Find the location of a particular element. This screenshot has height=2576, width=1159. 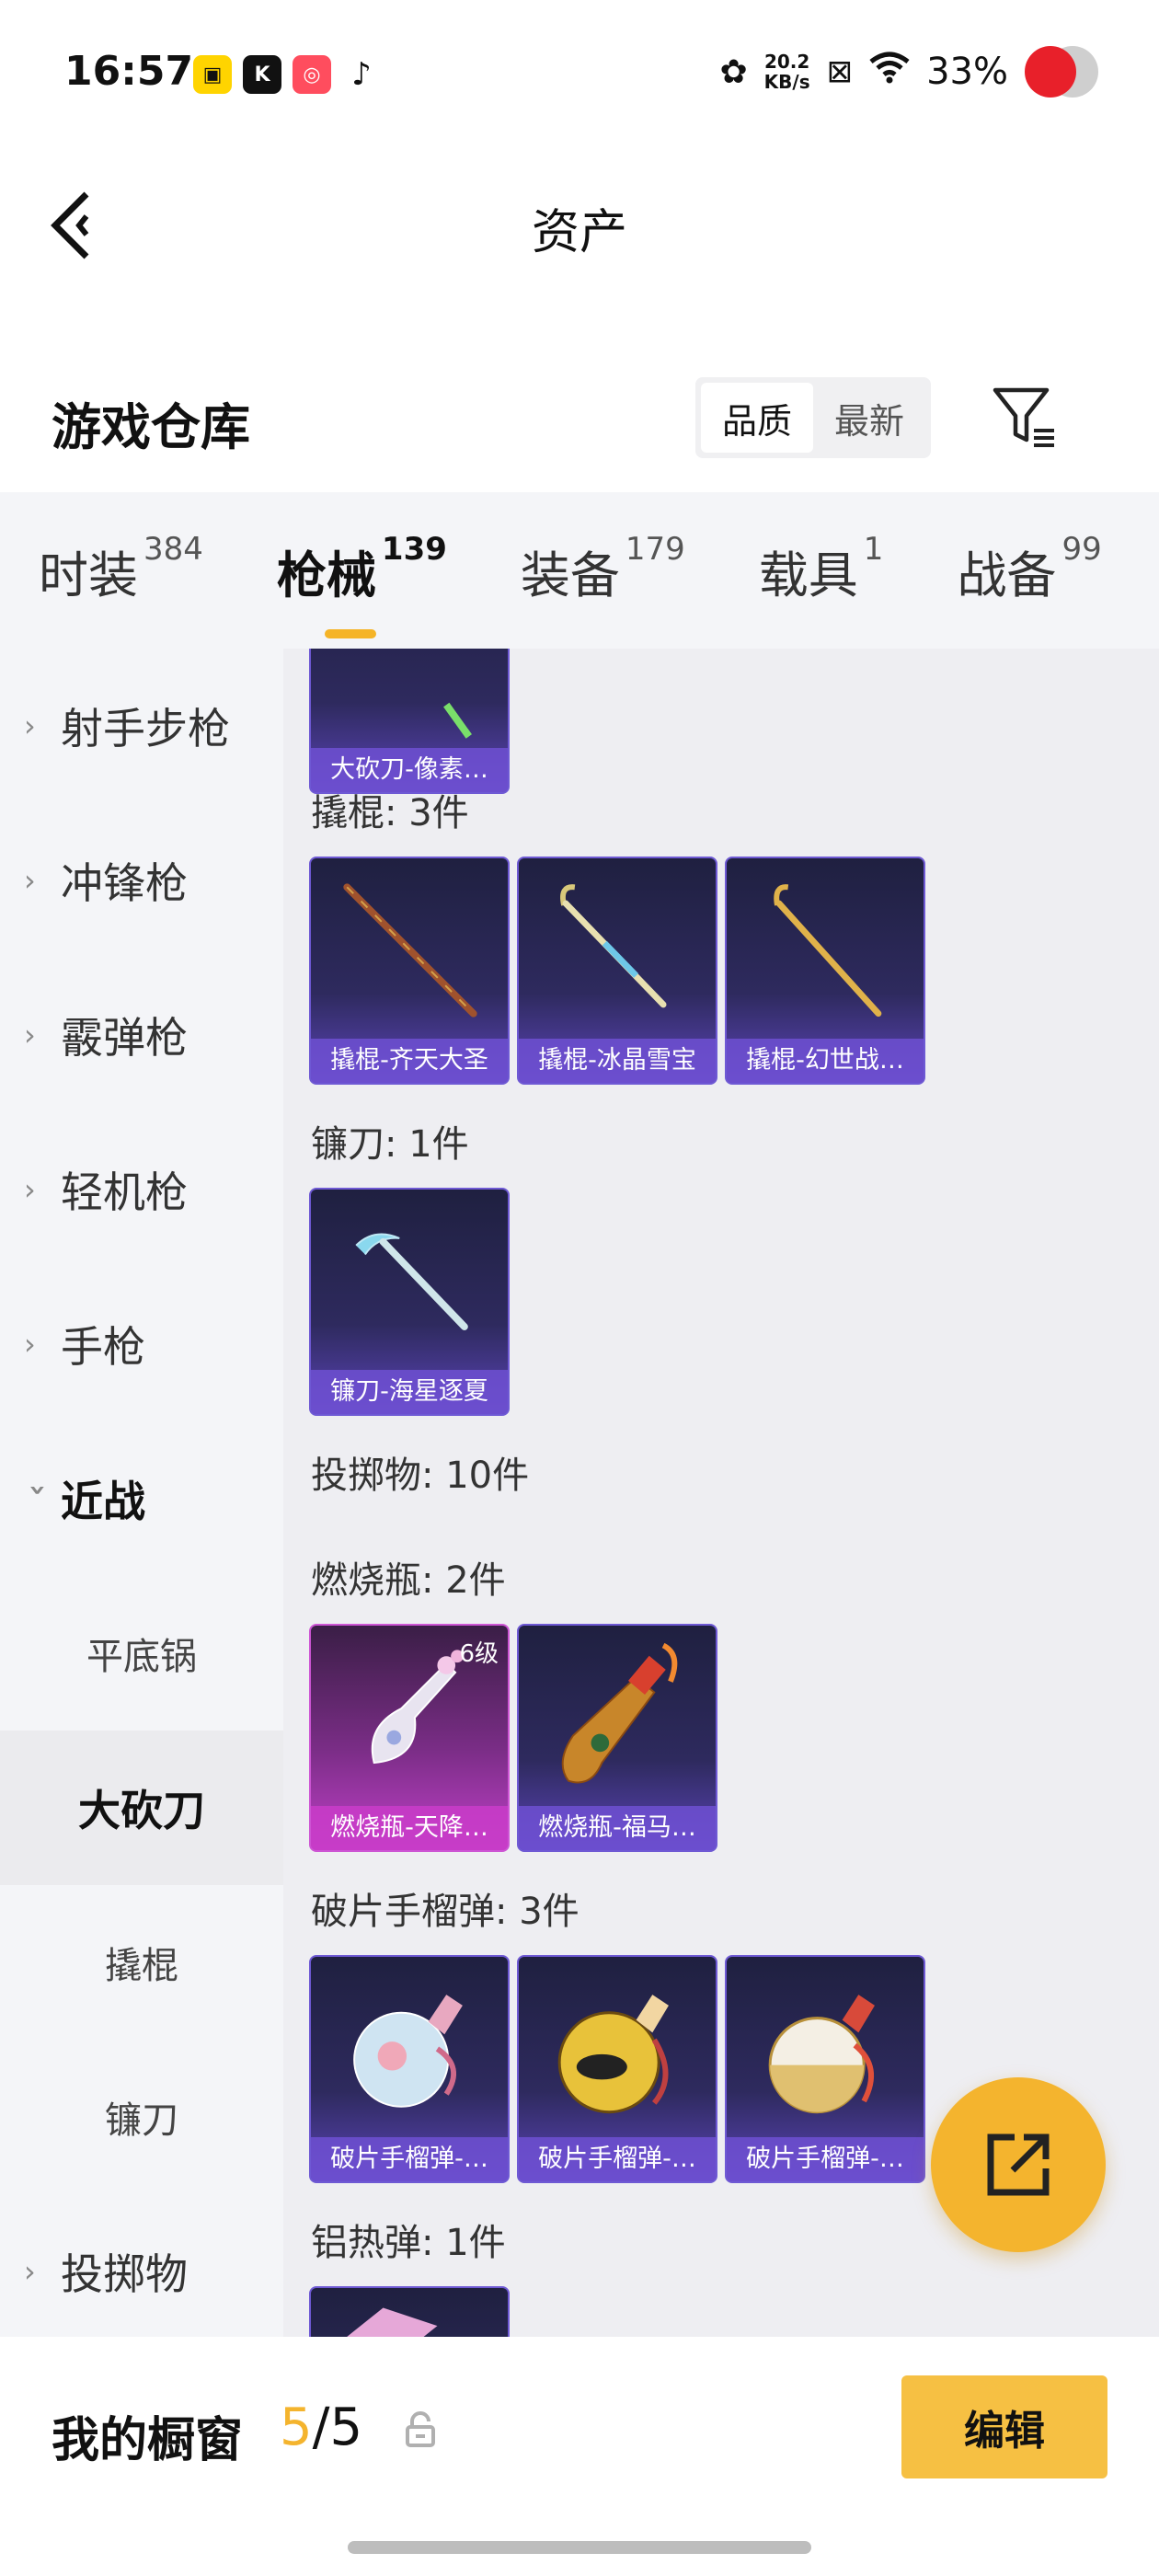

page-title: 资产 is located at coordinates (579, 232).